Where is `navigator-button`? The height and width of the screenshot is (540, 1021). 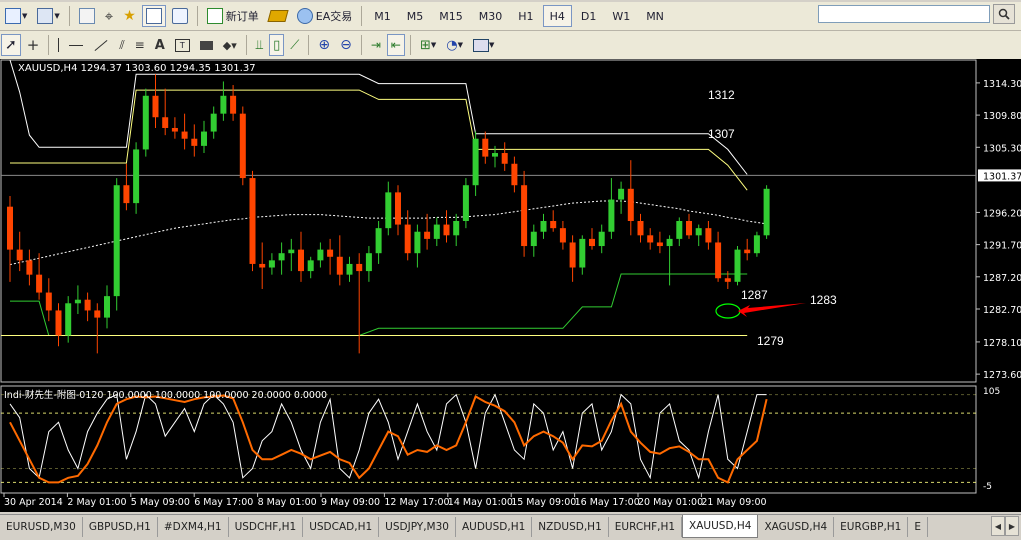 navigator-button is located at coordinates (153, 16).